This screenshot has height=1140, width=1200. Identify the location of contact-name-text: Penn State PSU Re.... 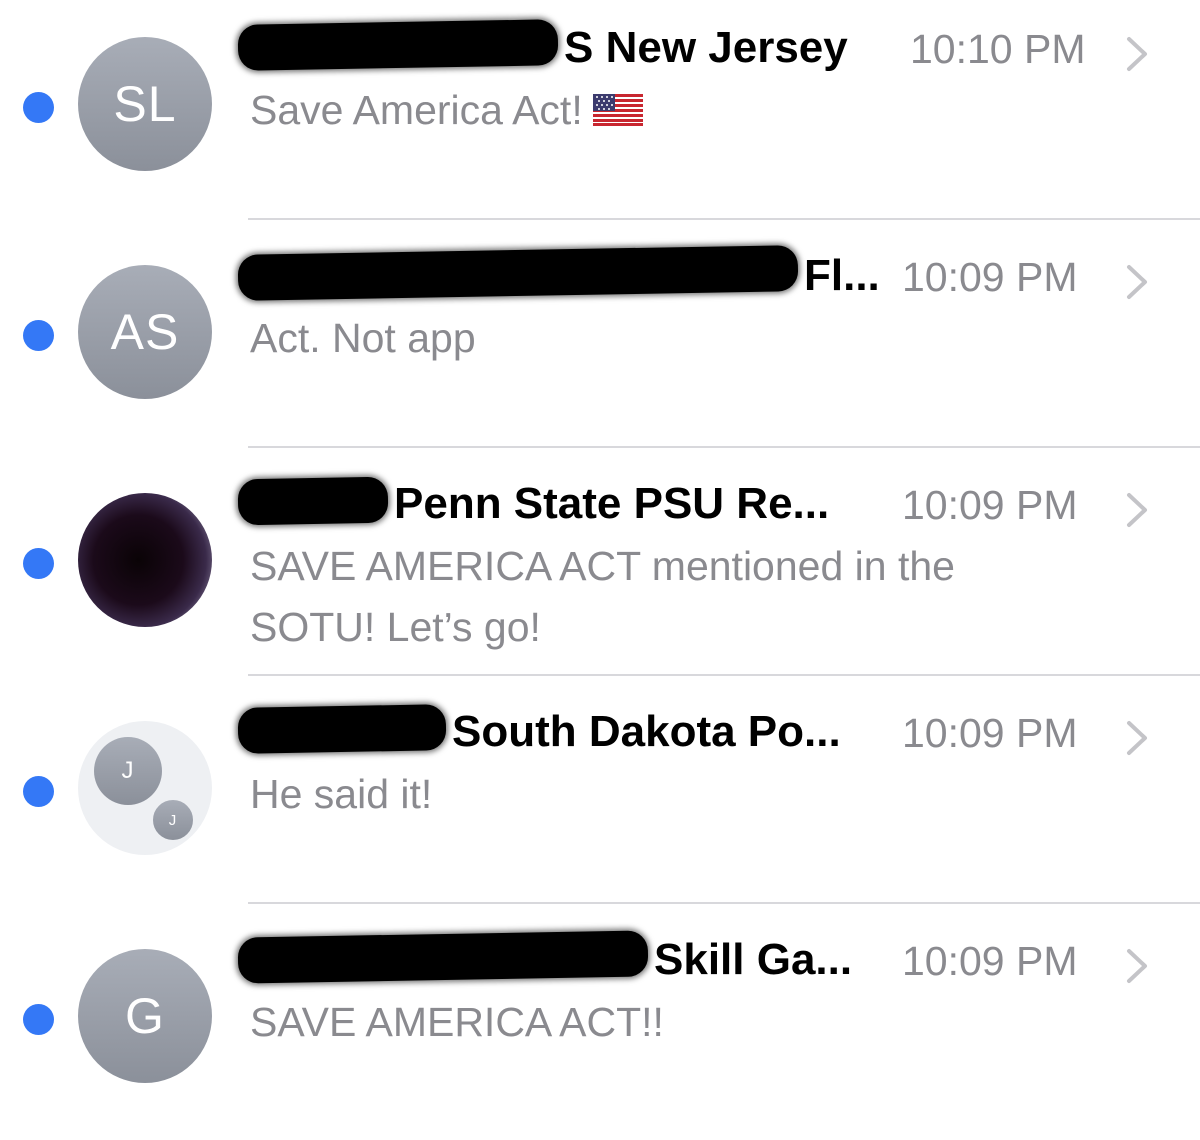
(612, 503).